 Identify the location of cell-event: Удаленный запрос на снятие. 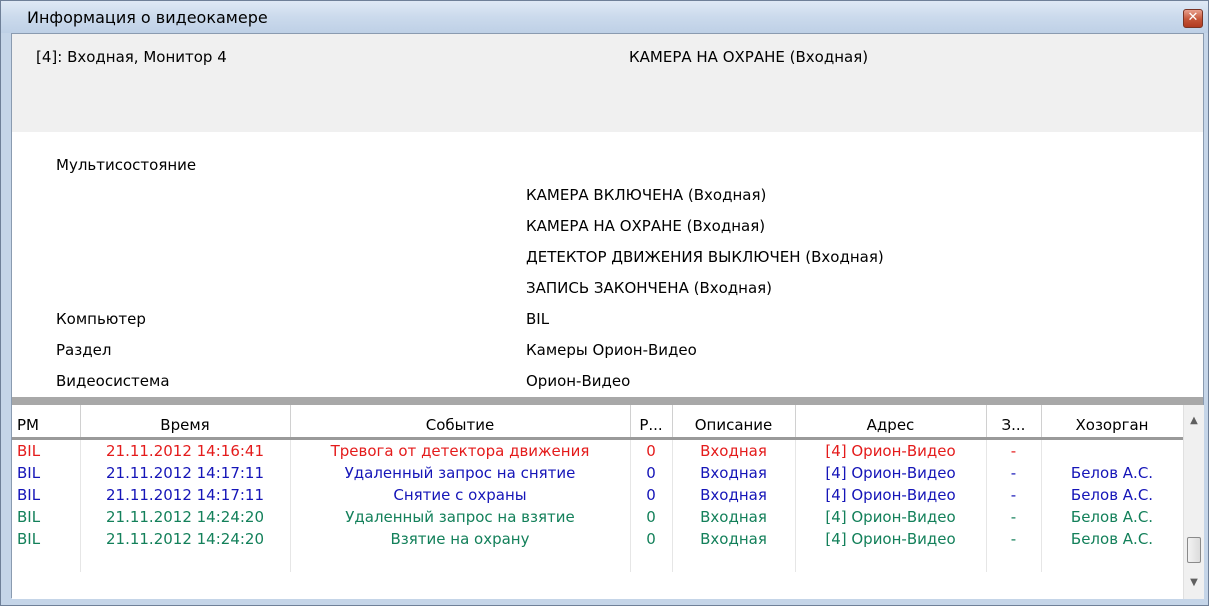
(460, 473).